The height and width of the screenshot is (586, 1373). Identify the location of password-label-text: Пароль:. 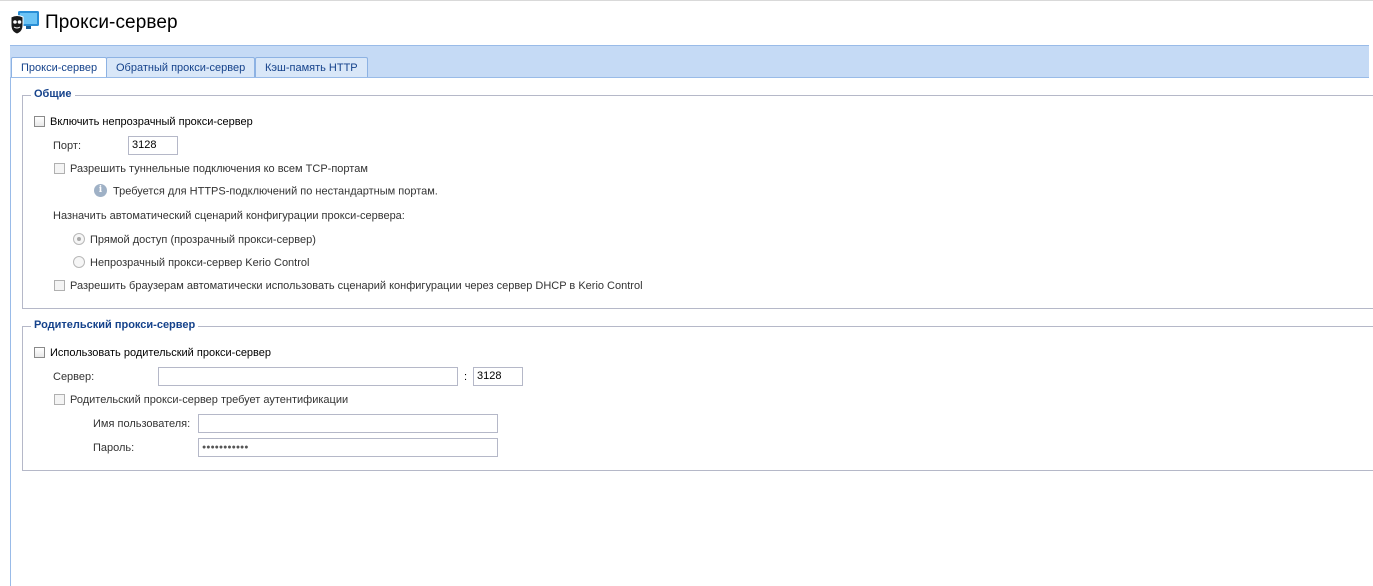
(114, 448).